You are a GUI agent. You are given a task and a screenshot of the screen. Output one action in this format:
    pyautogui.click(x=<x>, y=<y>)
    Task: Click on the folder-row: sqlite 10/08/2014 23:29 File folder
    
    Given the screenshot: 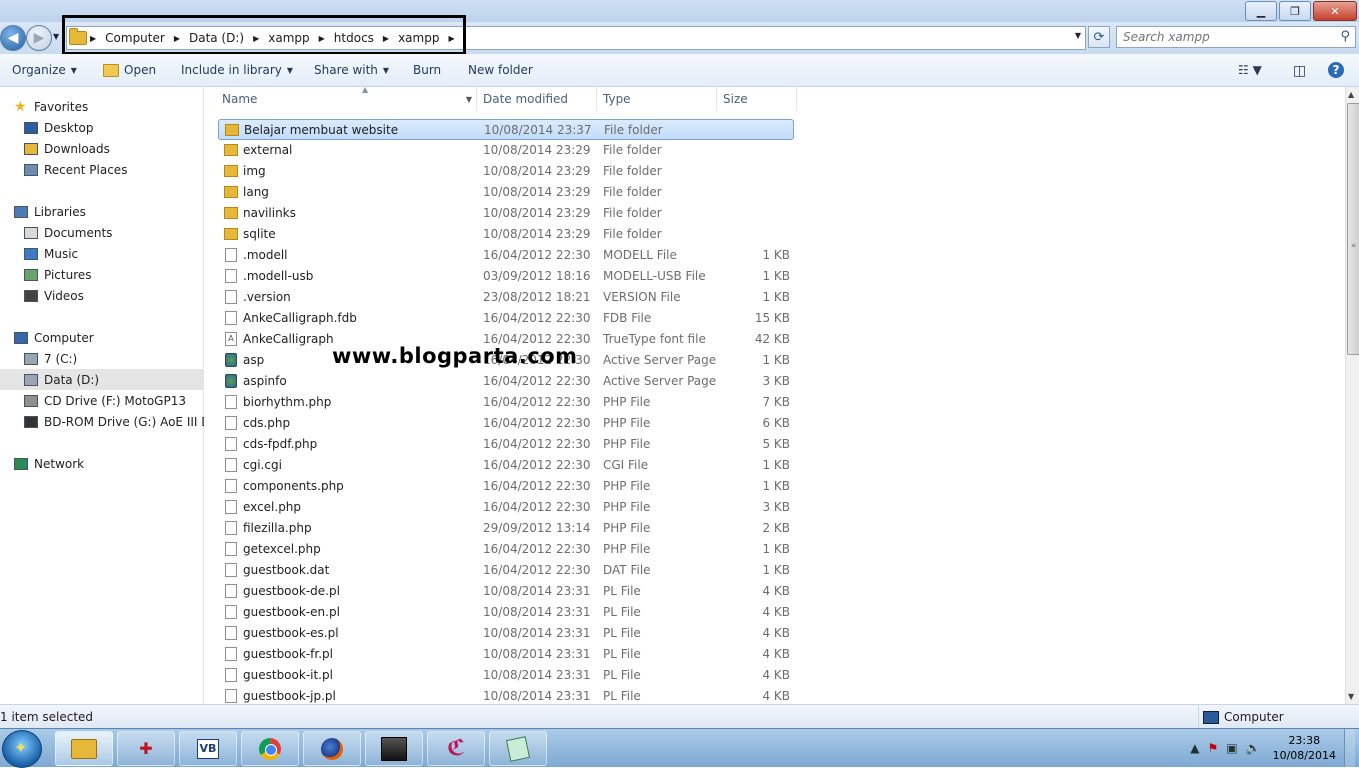 What is the action you would take?
    pyautogui.click(x=506, y=234)
    